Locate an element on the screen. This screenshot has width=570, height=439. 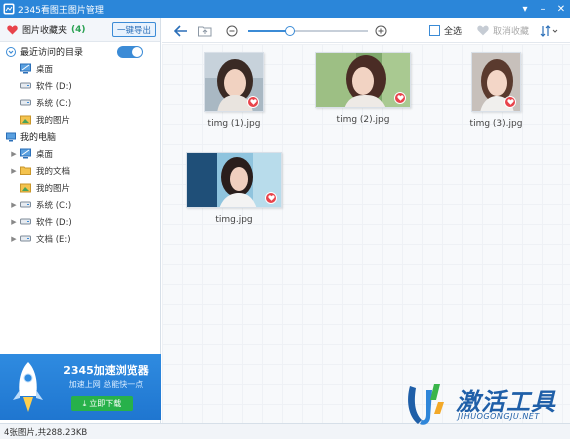
browser-ad-banner: 2345加速浏览器 加速上网 总能快一点 ⤓ 立即下载 is located at coordinates (80, 387).